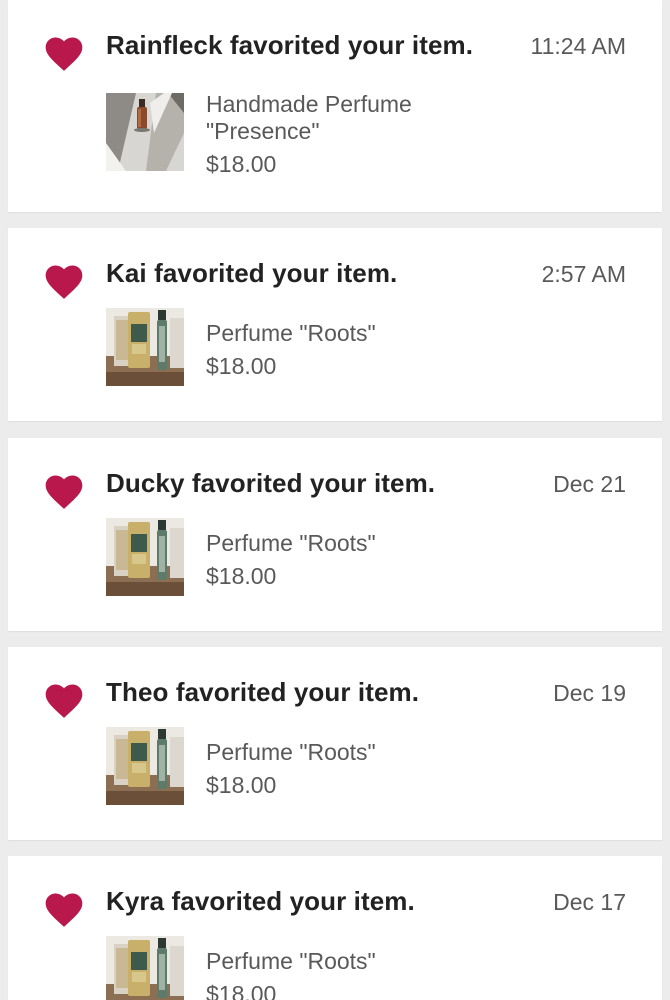  What do you see at coordinates (263, 131) in the screenshot?
I see `item-title-line: "Presence"` at bounding box center [263, 131].